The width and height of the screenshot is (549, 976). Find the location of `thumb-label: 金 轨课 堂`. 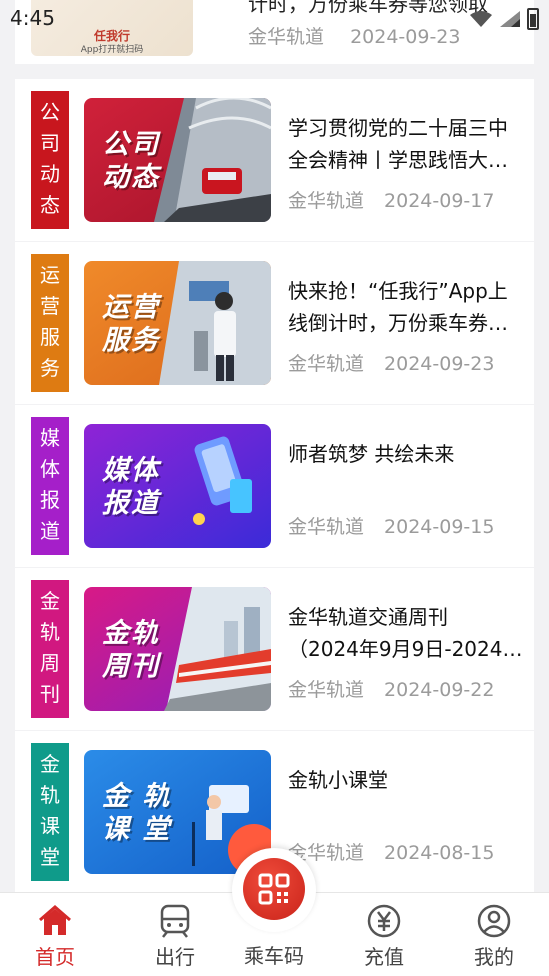

thumb-label: 金 轨课 堂 is located at coordinates (137, 813).